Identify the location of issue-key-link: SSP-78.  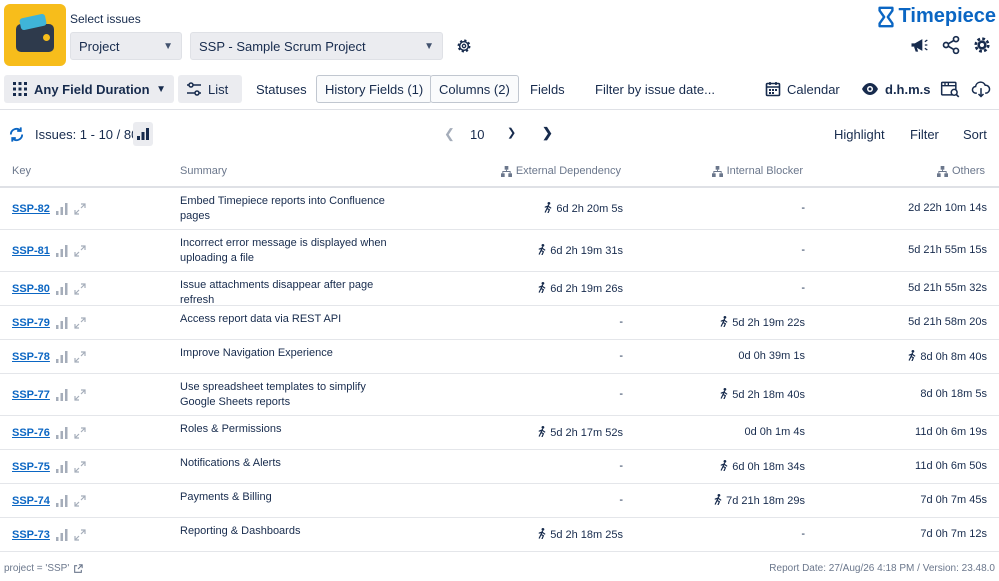
(31, 357).